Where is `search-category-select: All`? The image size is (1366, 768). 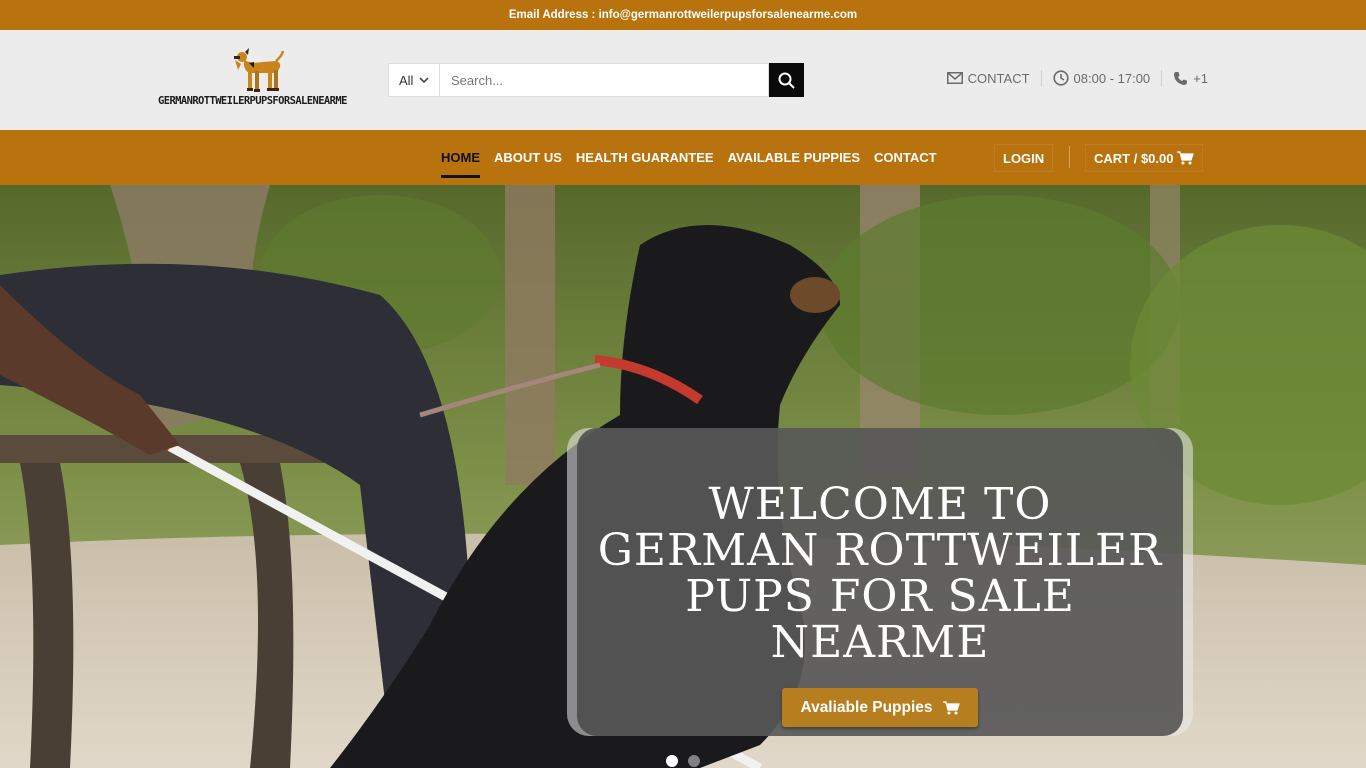 search-category-select: All is located at coordinates (414, 80).